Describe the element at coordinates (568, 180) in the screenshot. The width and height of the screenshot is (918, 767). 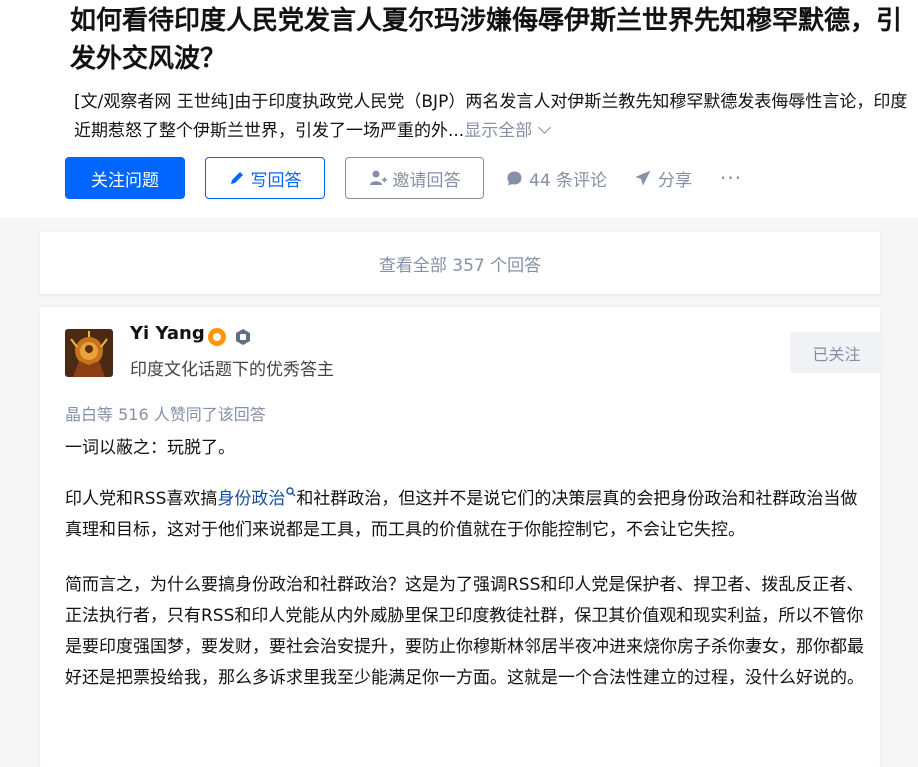
I see `comments-label: 44 条评论` at that location.